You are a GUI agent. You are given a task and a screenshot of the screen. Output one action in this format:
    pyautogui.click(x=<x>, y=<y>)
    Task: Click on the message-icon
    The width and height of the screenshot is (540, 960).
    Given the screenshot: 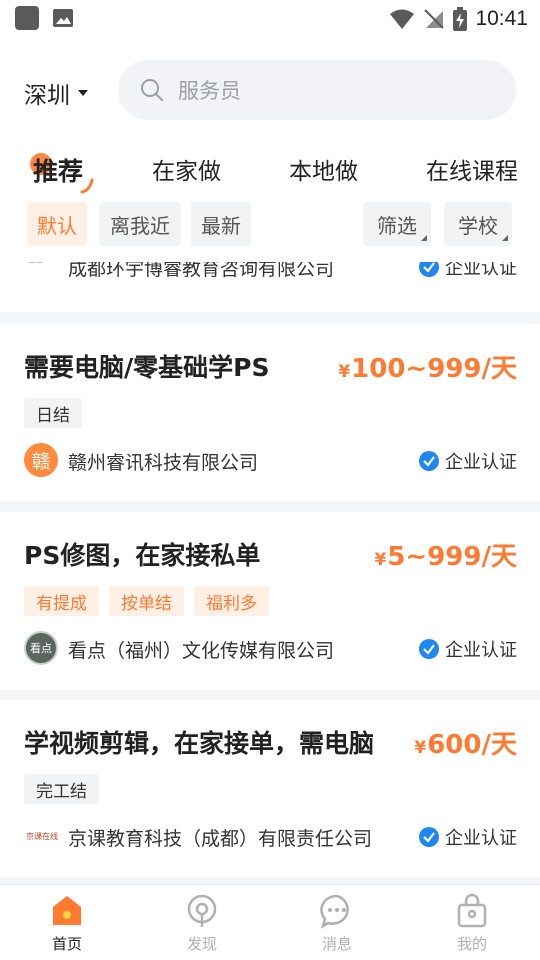 What is the action you would take?
    pyautogui.click(x=334, y=911)
    